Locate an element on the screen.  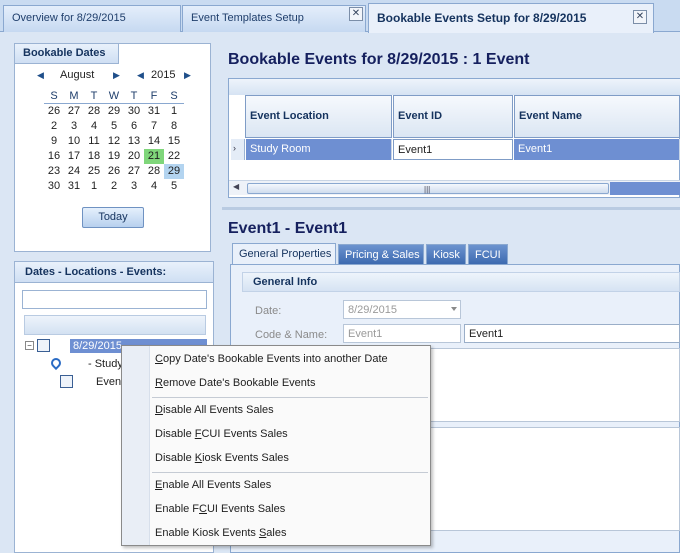
date-label: Date: is located at coordinates (268, 311).